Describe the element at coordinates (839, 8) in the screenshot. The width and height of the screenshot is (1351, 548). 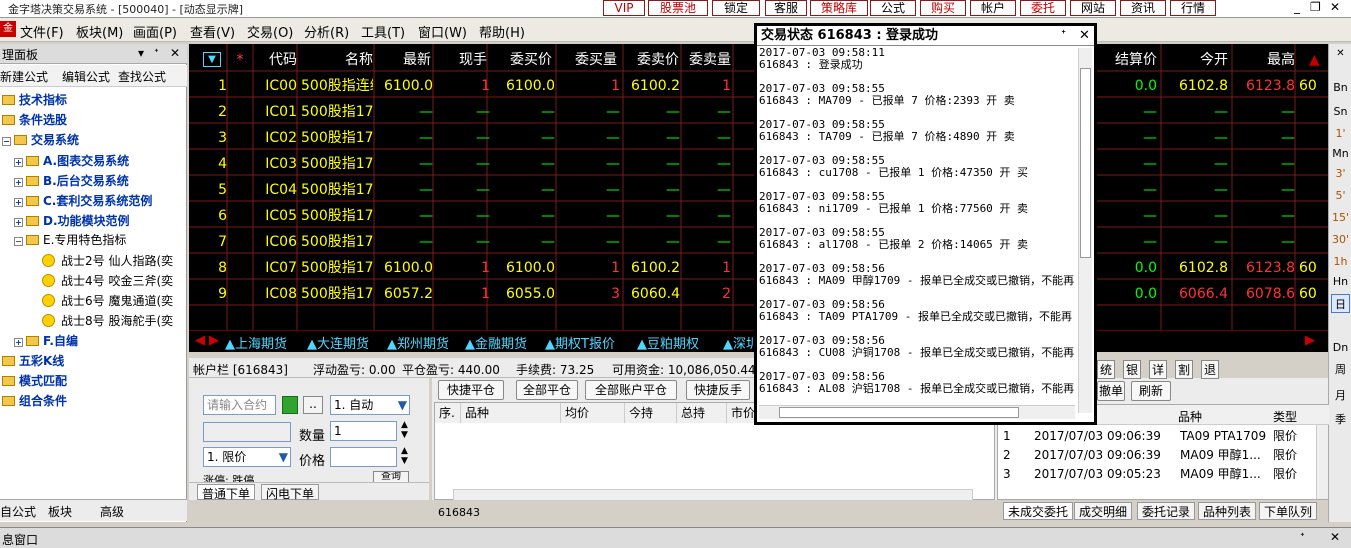
I see `topbar-button-4: 策略库` at that location.